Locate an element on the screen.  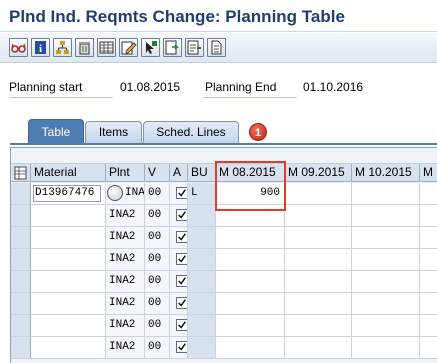
material-input: D13967476 is located at coordinates (67, 193).